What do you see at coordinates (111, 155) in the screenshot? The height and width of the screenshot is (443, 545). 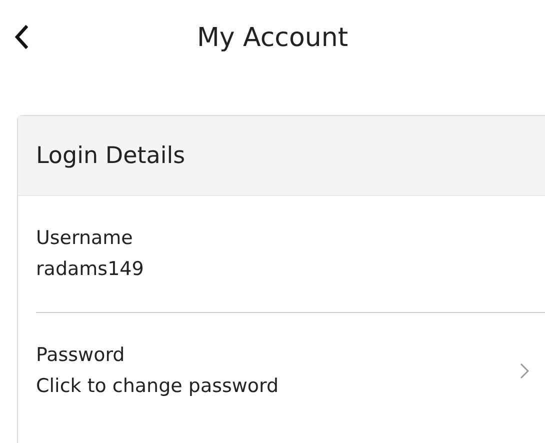 I see `section-title: Login Details` at bounding box center [111, 155].